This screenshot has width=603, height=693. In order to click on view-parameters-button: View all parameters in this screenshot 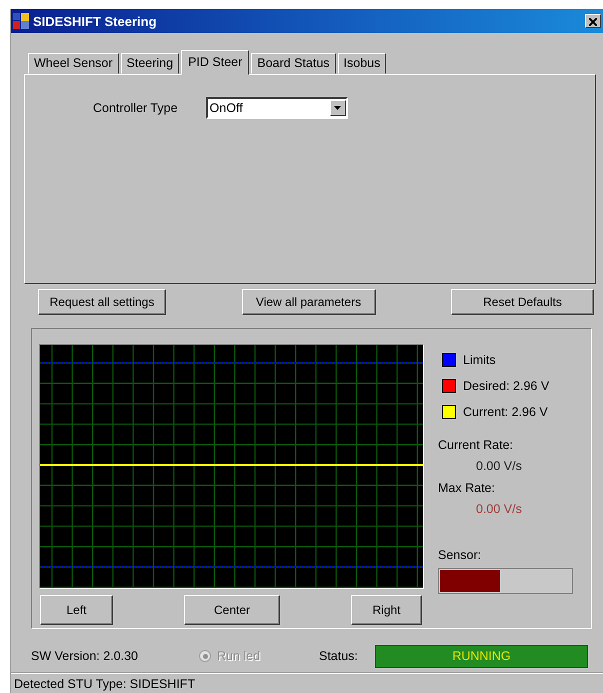, I will do `click(309, 302)`.